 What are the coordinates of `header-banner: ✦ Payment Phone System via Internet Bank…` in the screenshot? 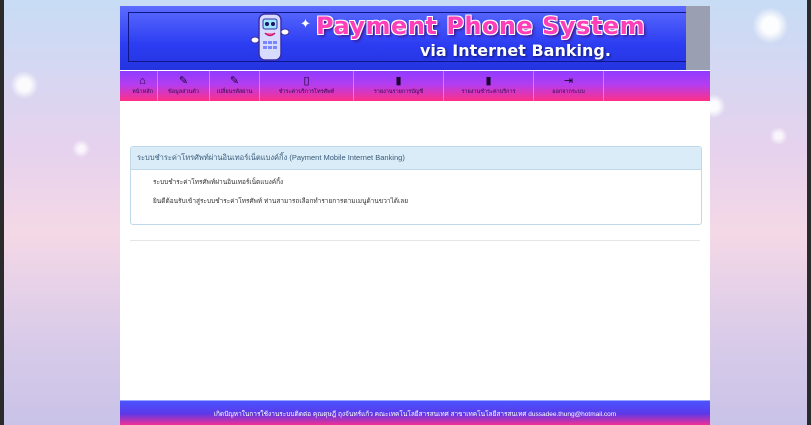 It's located at (415, 38).